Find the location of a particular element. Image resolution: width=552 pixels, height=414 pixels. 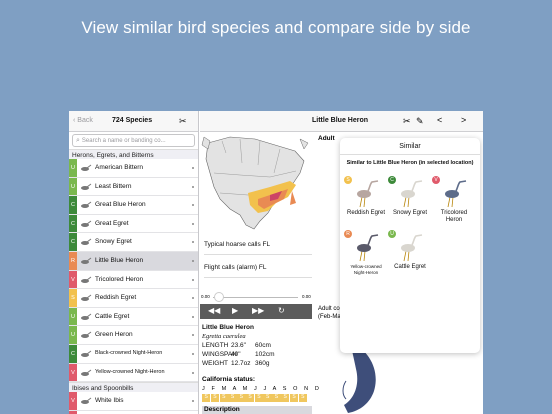

similar-species-item: C Snowy Egret is located at coordinates (410, 203).